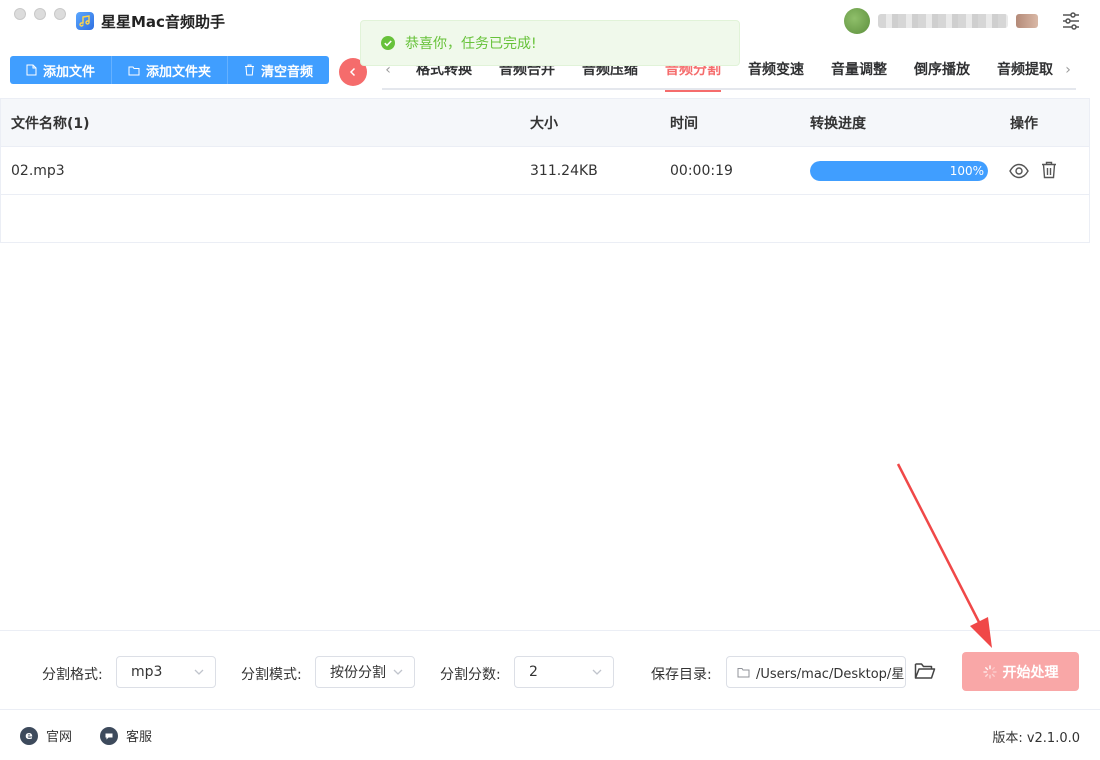  I want to click on clear-audio-button: 清空音频, so click(279, 70).